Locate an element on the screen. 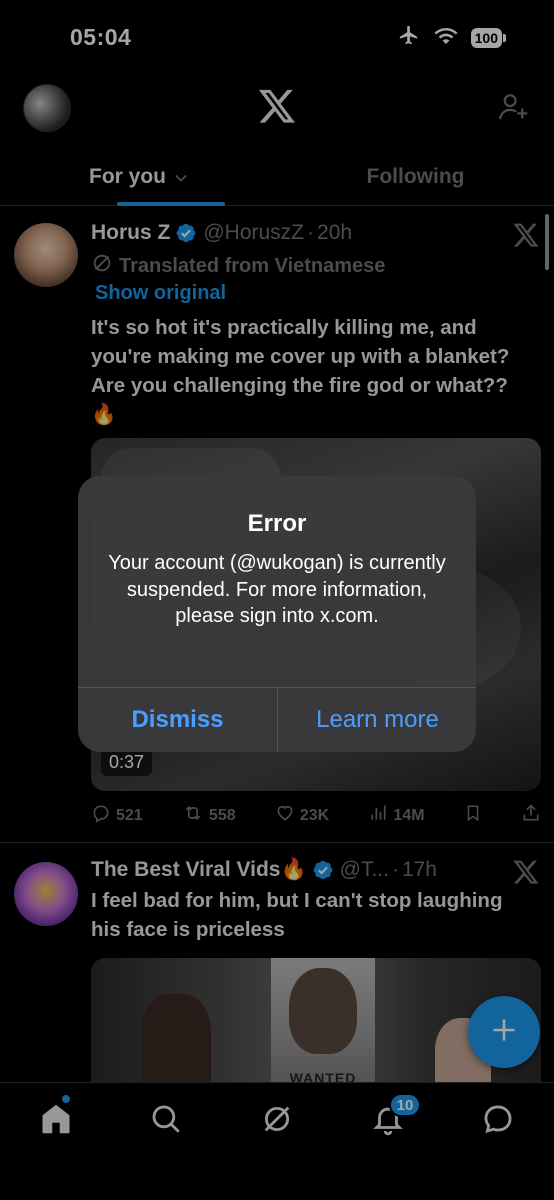 This screenshot has height=1200, width=554. alert-title: Error is located at coordinates (277, 523).